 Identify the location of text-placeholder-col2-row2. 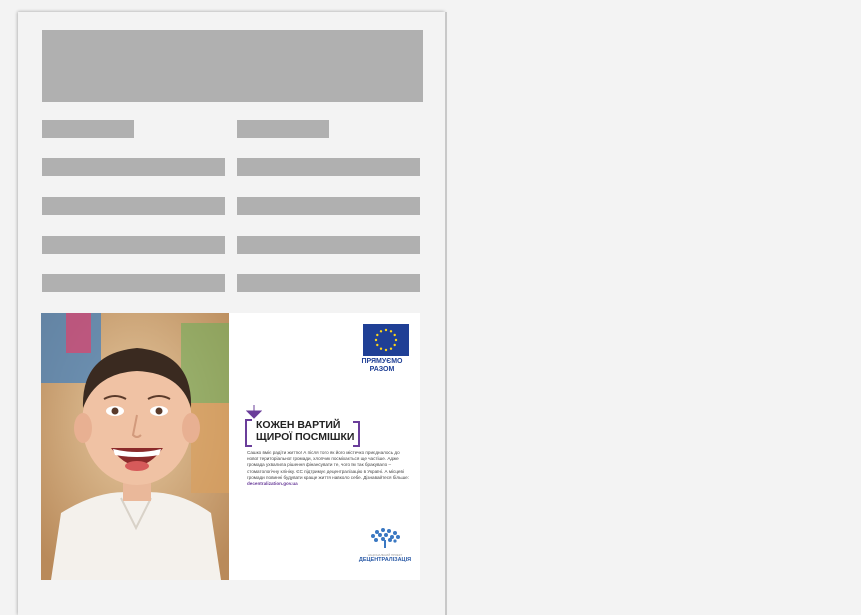
(328, 167).